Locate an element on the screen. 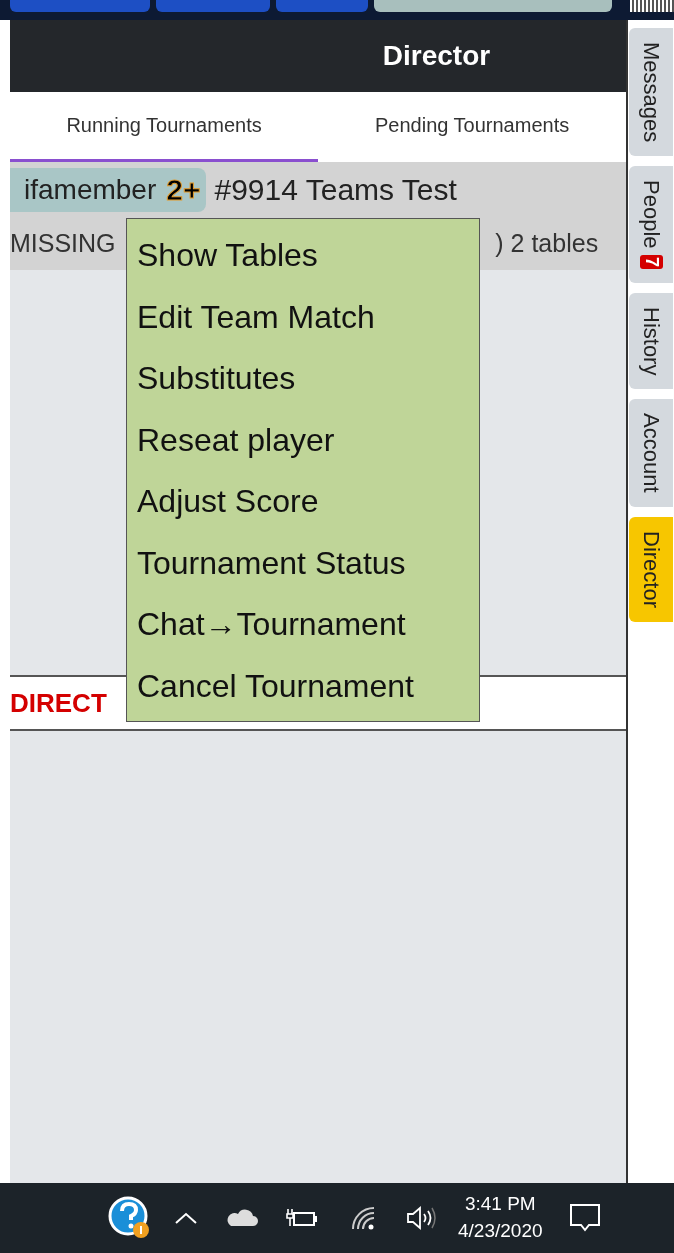 Image resolution: width=674 pixels, height=1253 pixels. username: ifamember is located at coordinates (90, 190).